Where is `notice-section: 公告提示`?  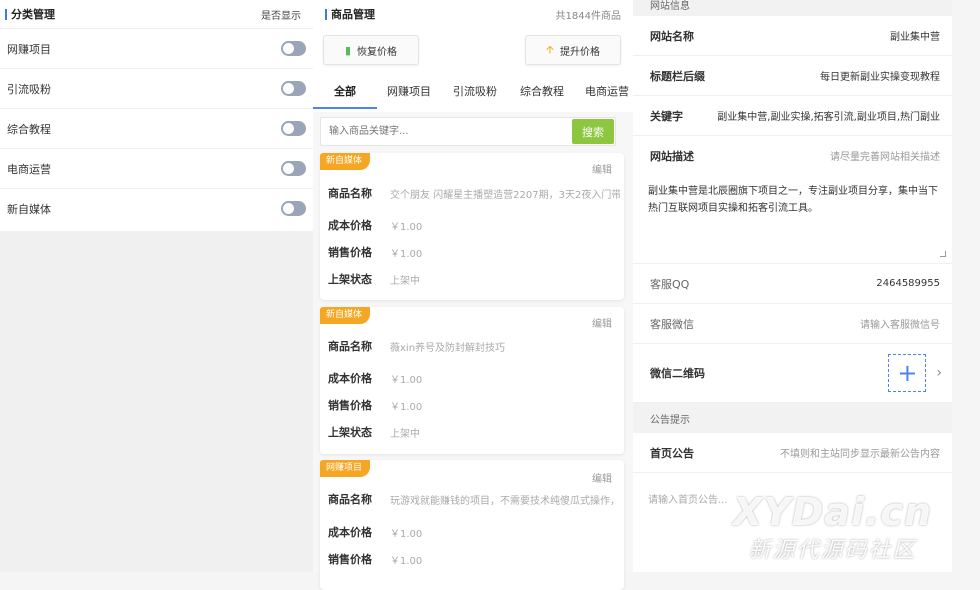
notice-section: 公告提示 is located at coordinates (792, 418).